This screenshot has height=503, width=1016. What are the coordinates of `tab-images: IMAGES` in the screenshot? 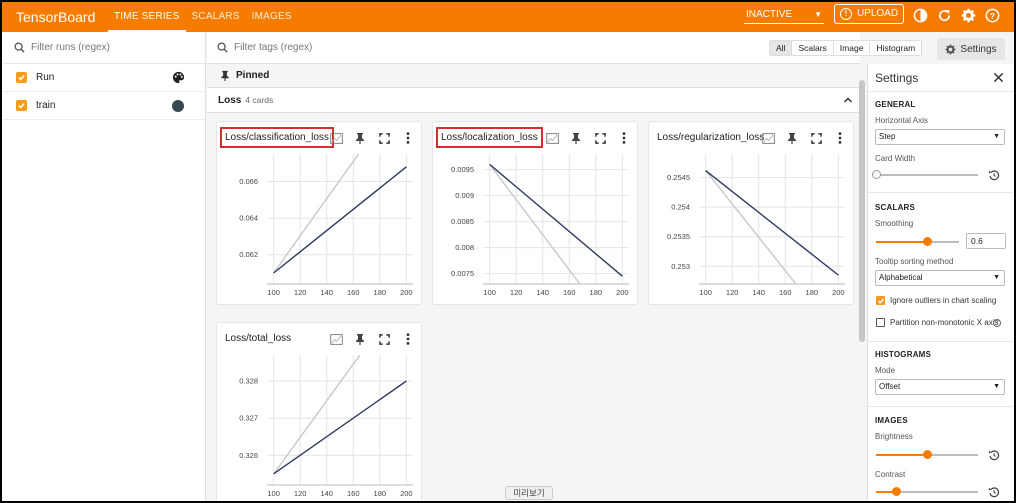 It's located at (272, 17).